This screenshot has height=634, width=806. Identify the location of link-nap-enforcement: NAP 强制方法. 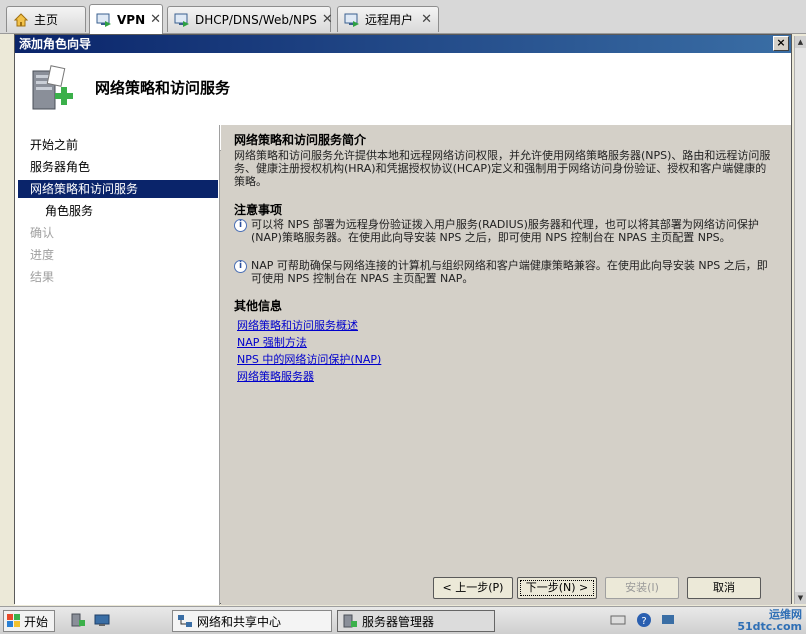
(272, 342).